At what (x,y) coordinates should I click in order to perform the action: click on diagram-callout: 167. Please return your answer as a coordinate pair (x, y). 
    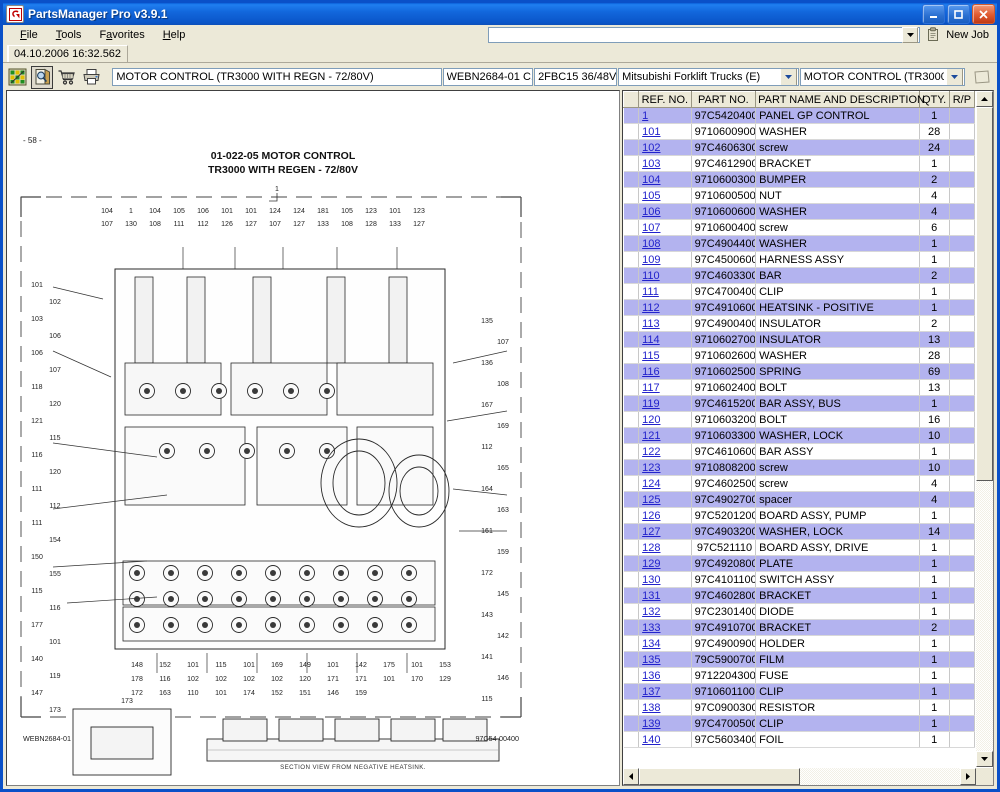
    Looking at the image, I should click on (487, 405).